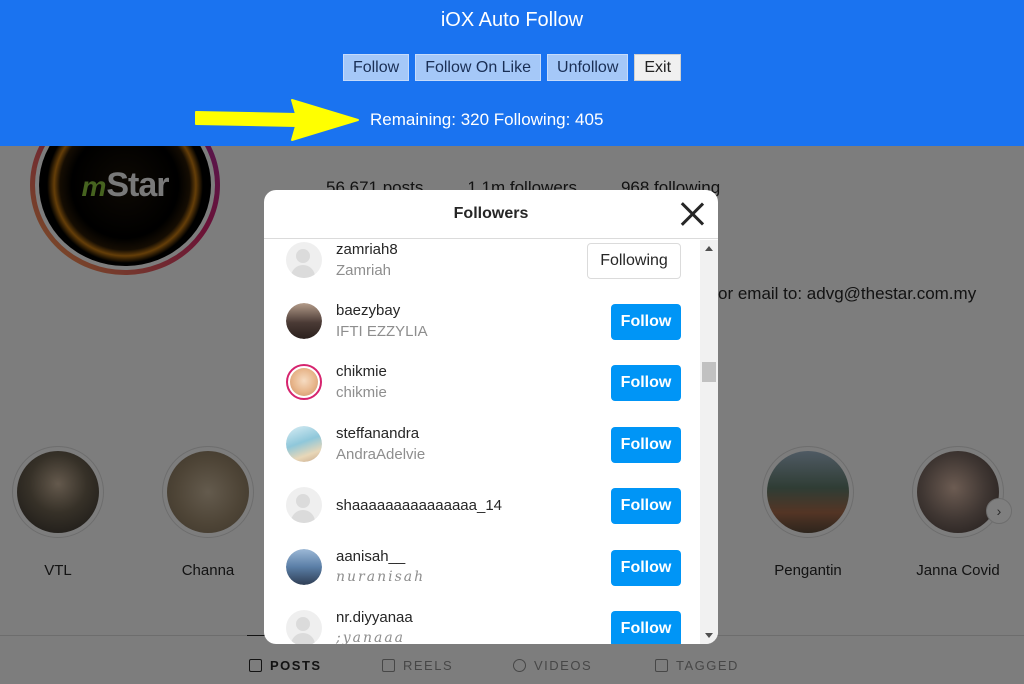 The height and width of the screenshot is (684, 1024). What do you see at coordinates (482, 622) in the screenshot?
I see `list-item: nr.diyyanaa ;yanaaa Follow` at bounding box center [482, 622].